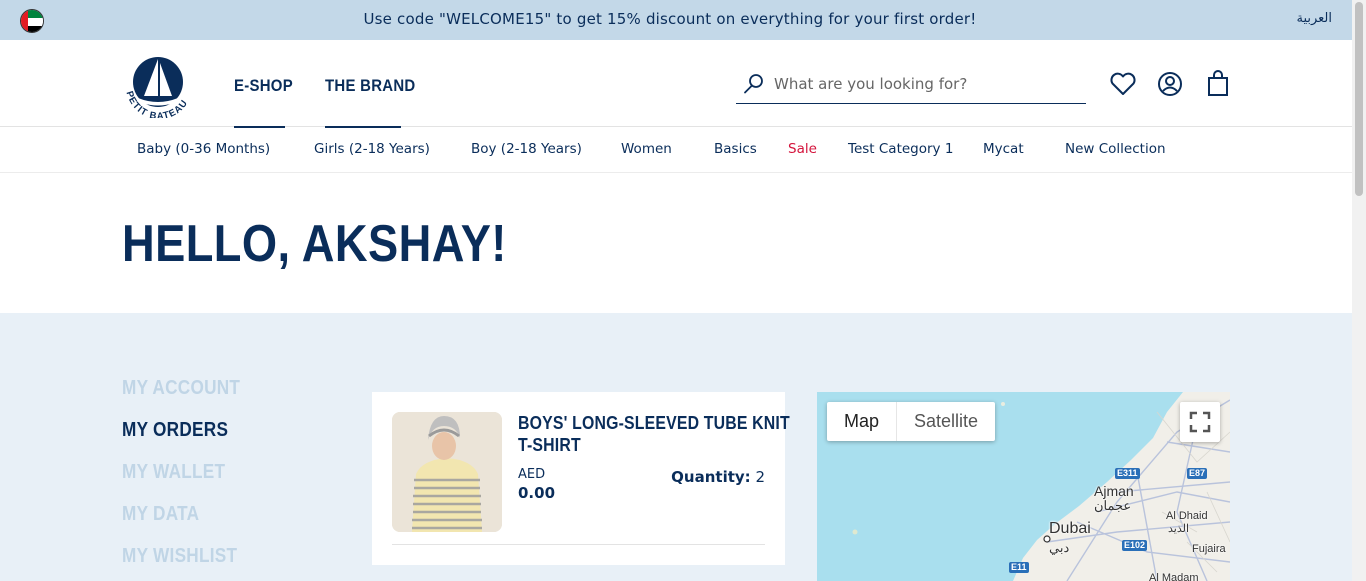 The height and width of the screenshot is (581, 1366). Describe the element at coordinates (646, 149) in the screenshot. I see `category-women: Women` at that location.